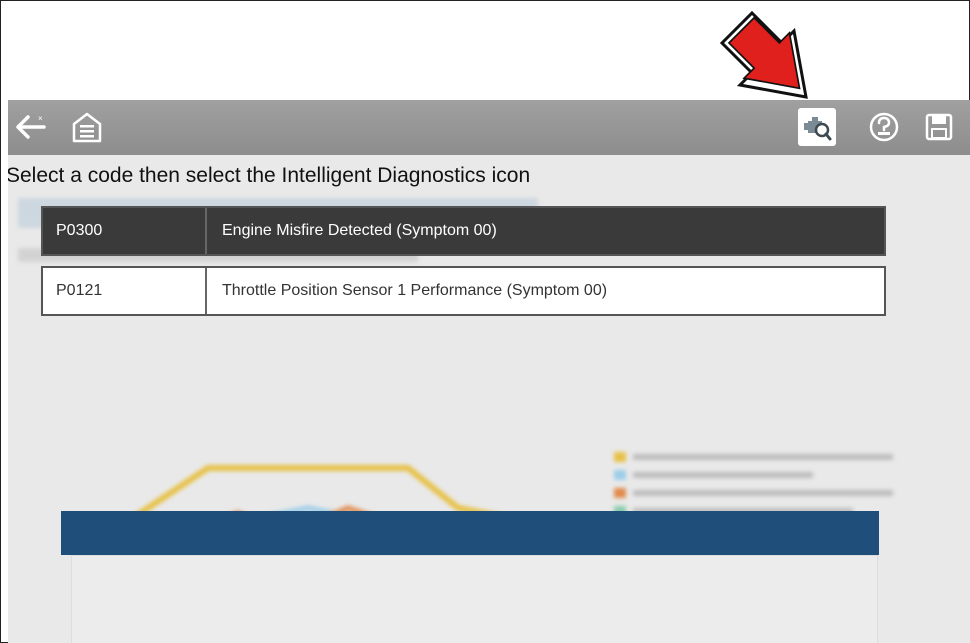 This screenshot has height=643, width=970. I want to click on tsb-card, so click(474, 599).